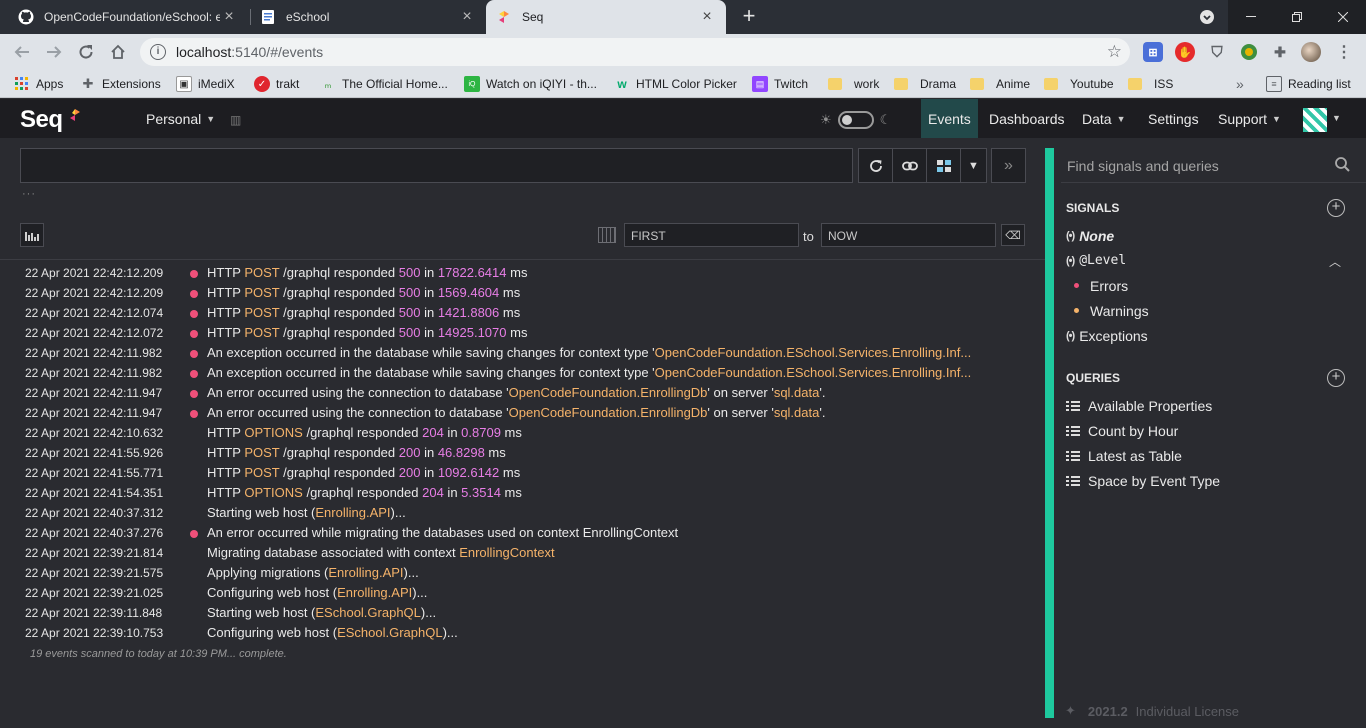  I want to click on bookmark-html-color-picker: w HTML Color Picker, so click(675, 84).